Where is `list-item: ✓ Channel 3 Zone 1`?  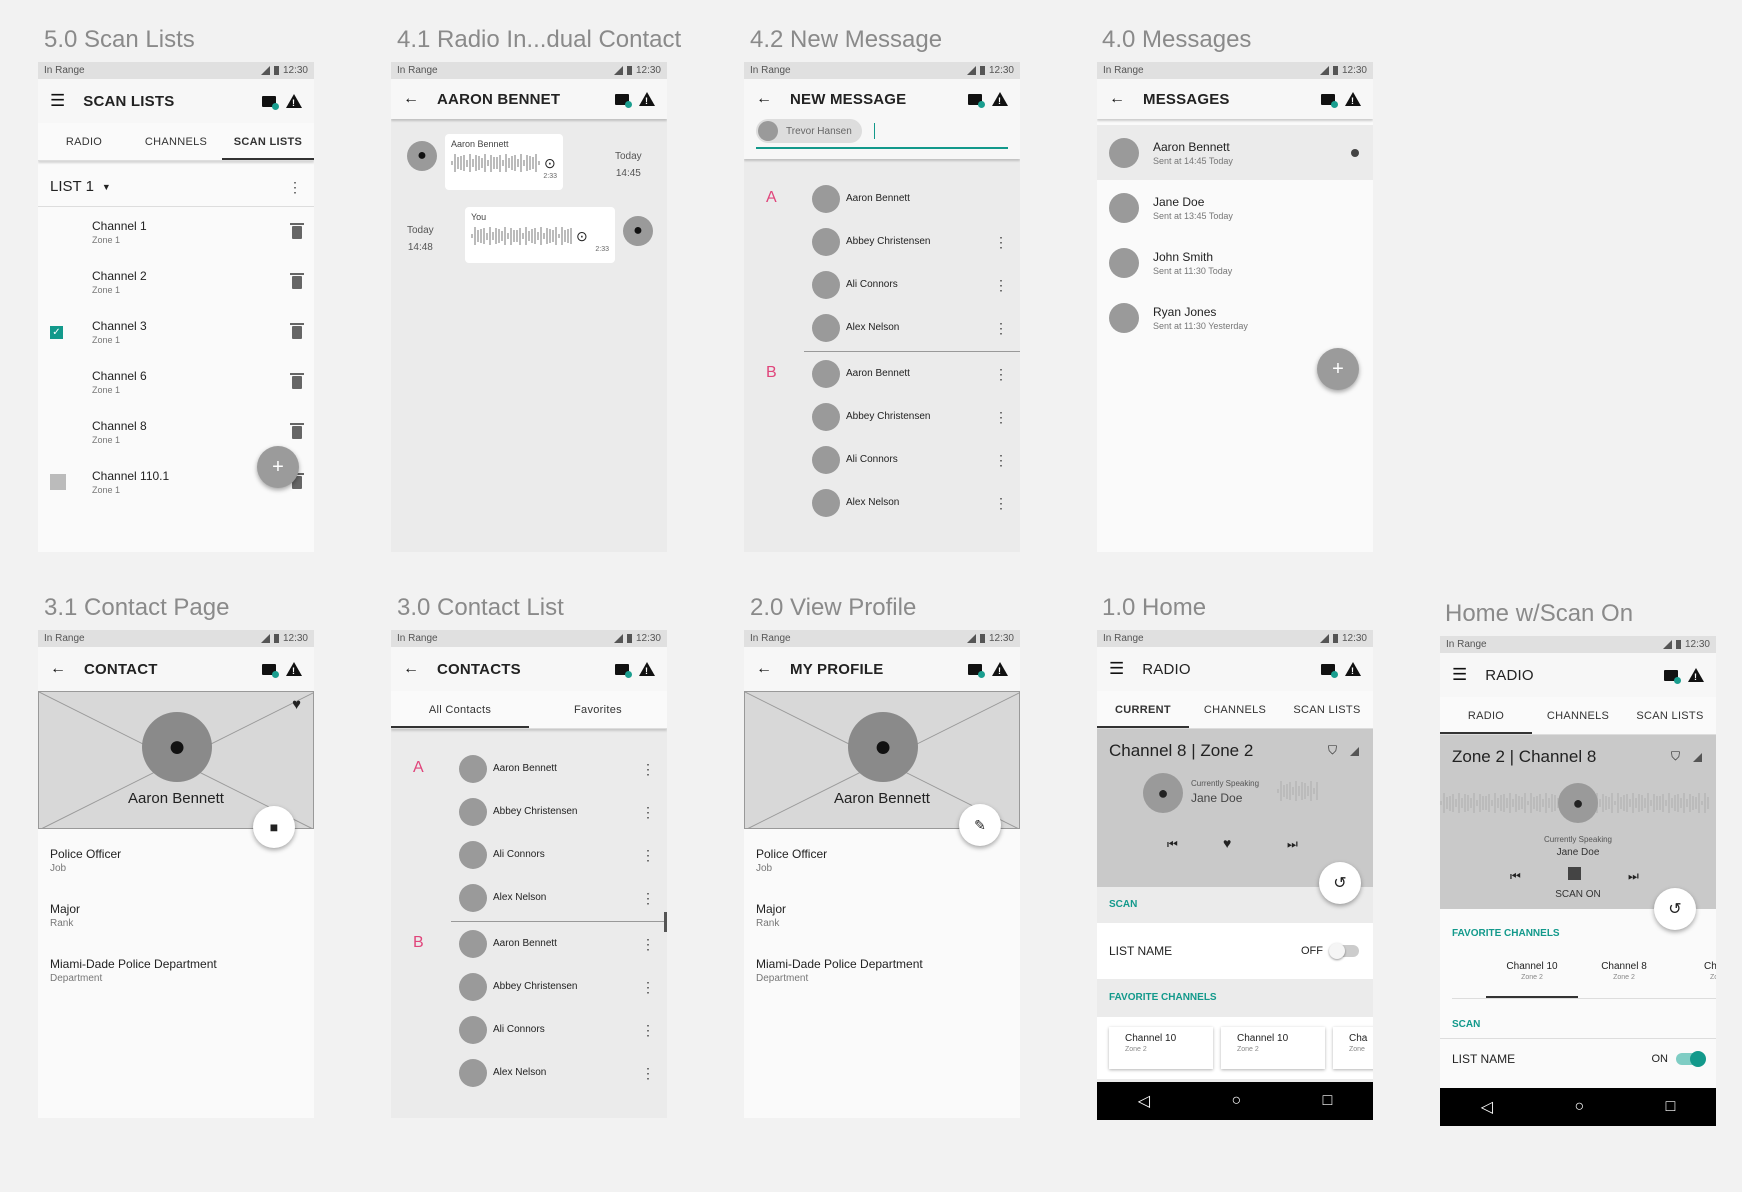
list-item: ✓ Channel 3 Zone 1 is located at coordinates (176, 332).